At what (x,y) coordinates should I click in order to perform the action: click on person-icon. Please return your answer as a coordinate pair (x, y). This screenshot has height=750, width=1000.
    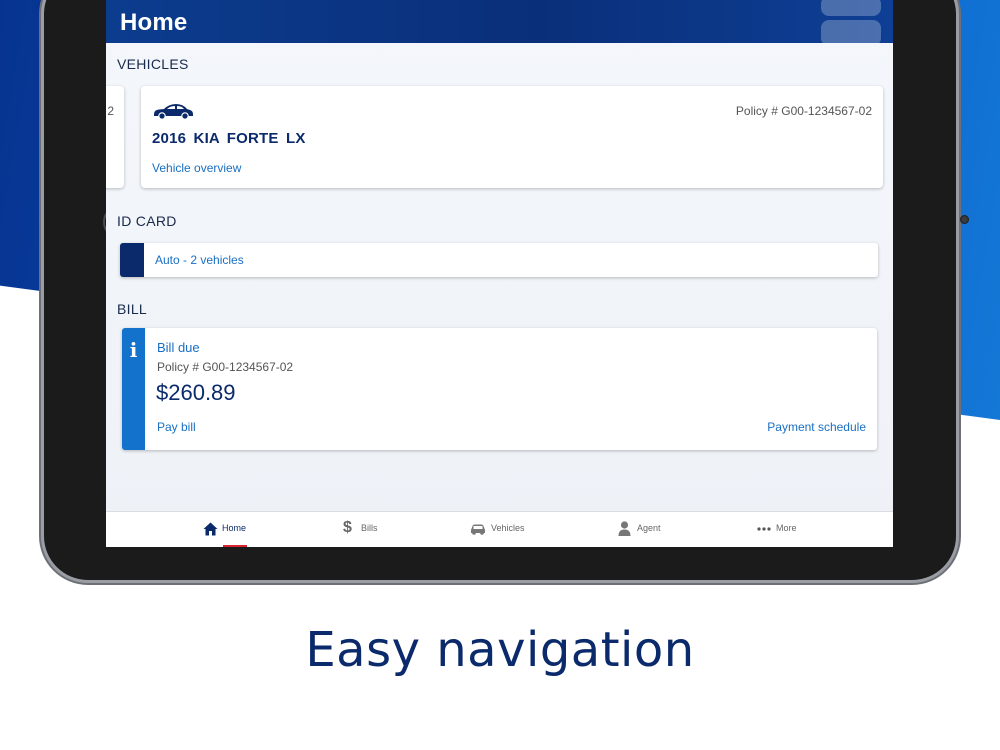
    Looking at the image, I should click on (624, 528).